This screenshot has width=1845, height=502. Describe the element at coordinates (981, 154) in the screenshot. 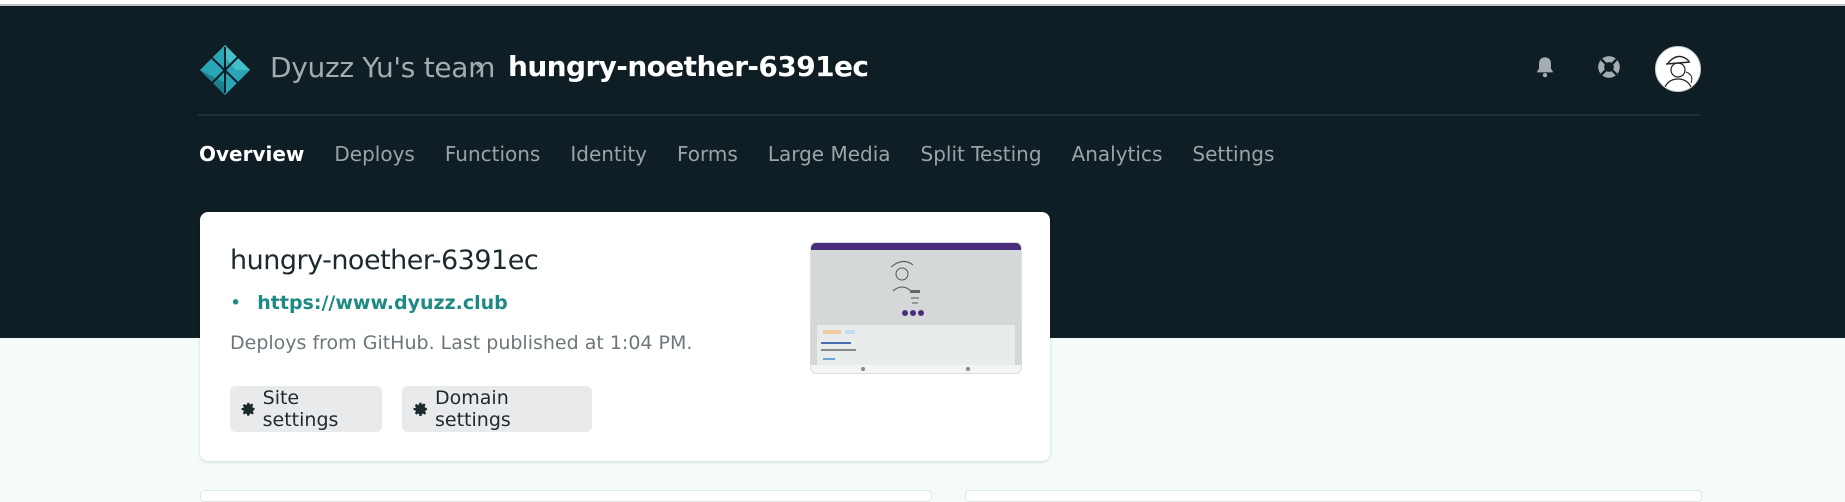

I see `tab-split-testing: Split Testing` at that location.